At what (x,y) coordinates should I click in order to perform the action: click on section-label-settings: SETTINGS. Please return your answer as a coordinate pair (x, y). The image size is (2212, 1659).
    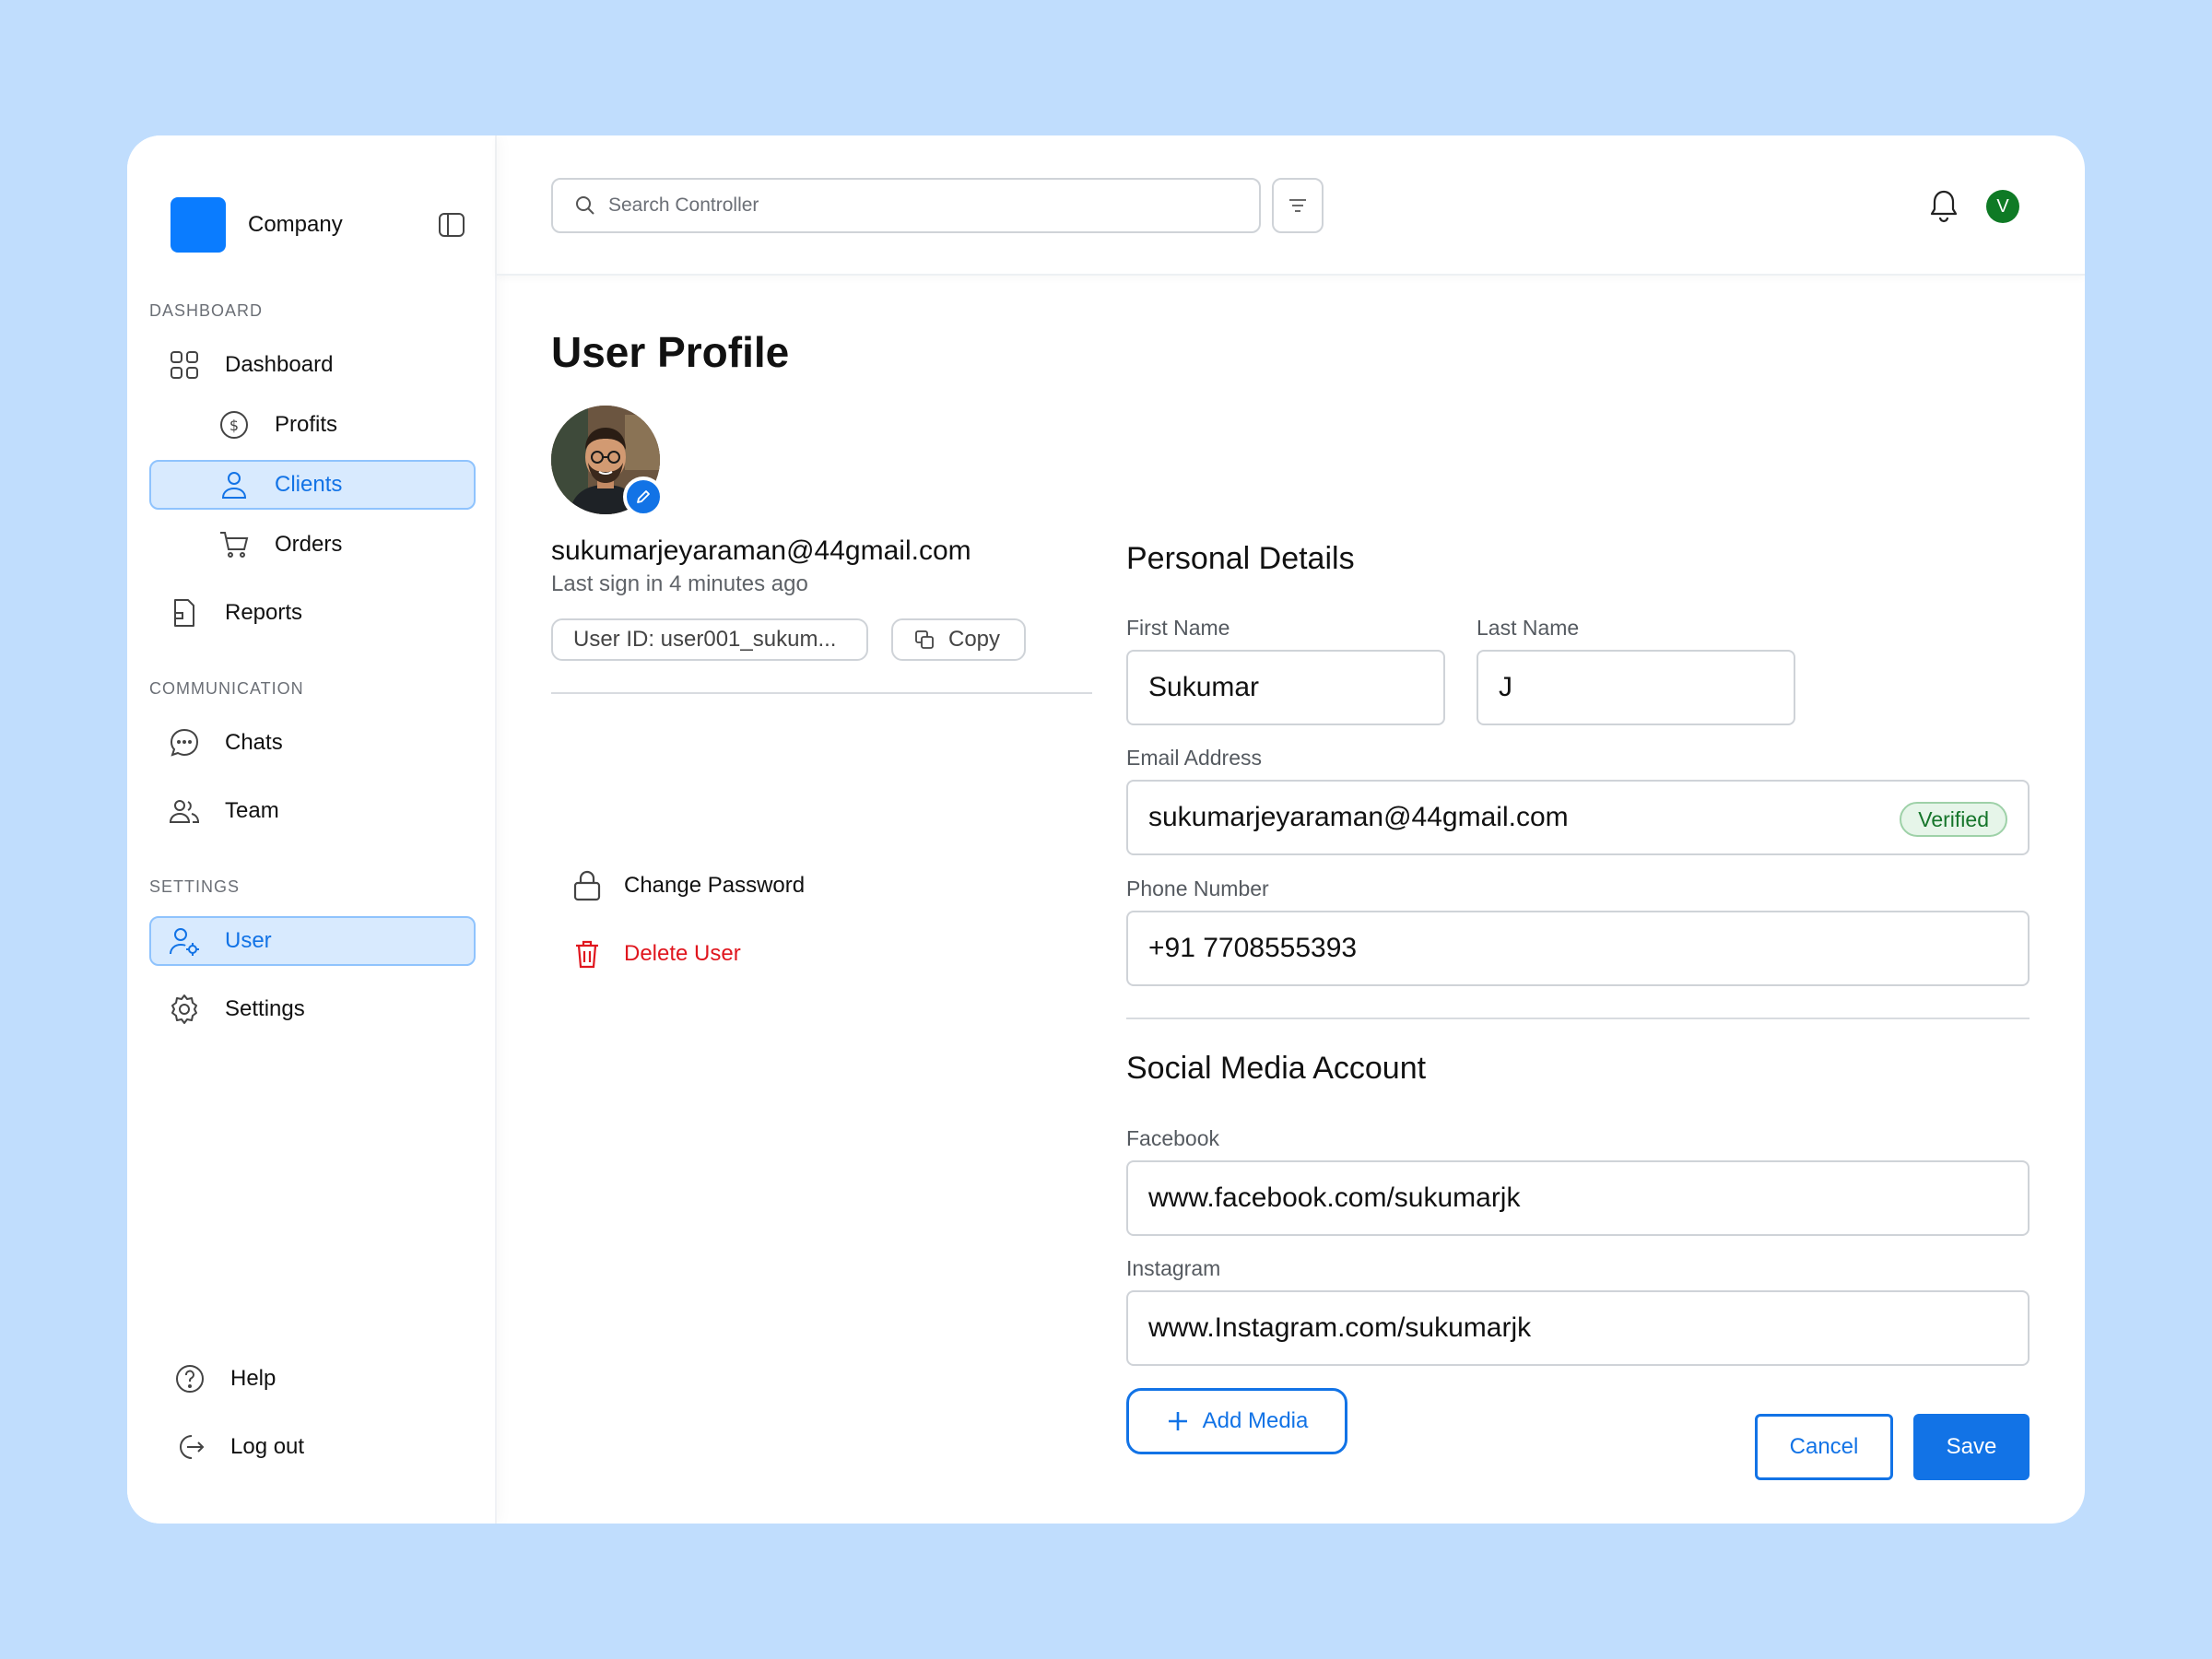
    Looking at the image, I should click on (195, 886).